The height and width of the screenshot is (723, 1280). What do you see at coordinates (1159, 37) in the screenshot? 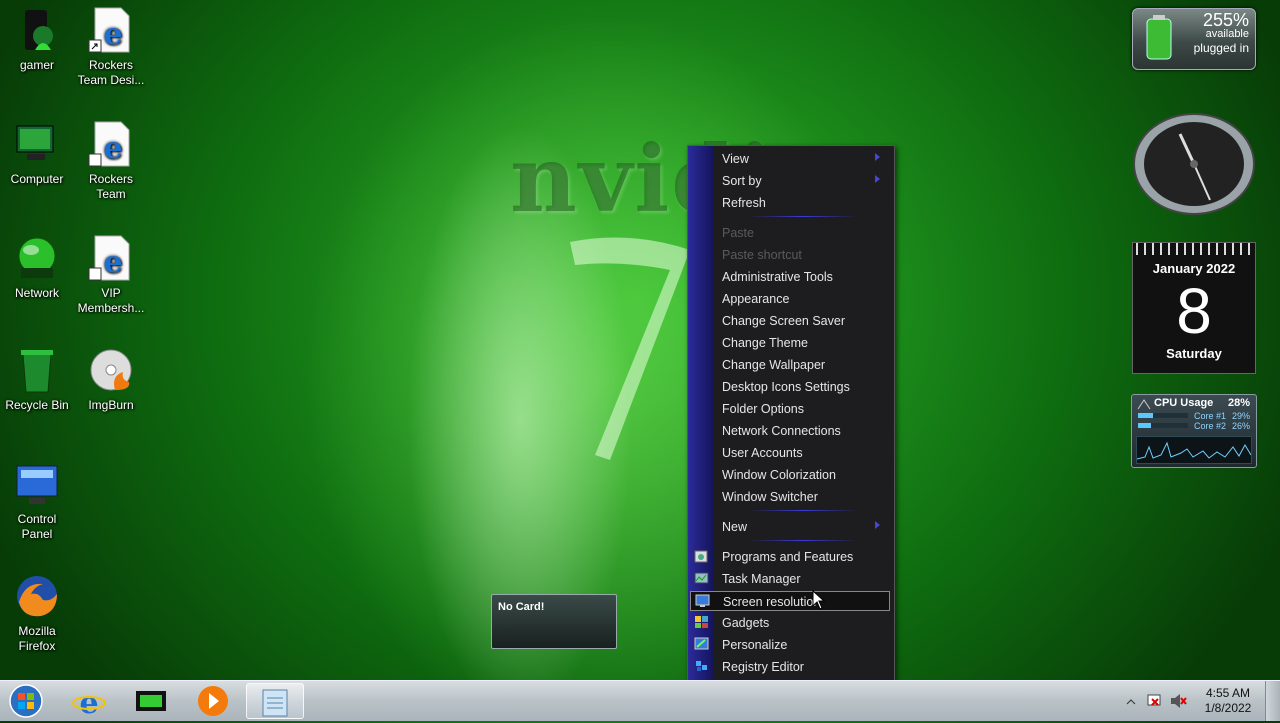
I see `battery-icon` at bounding box center [1159, 37].